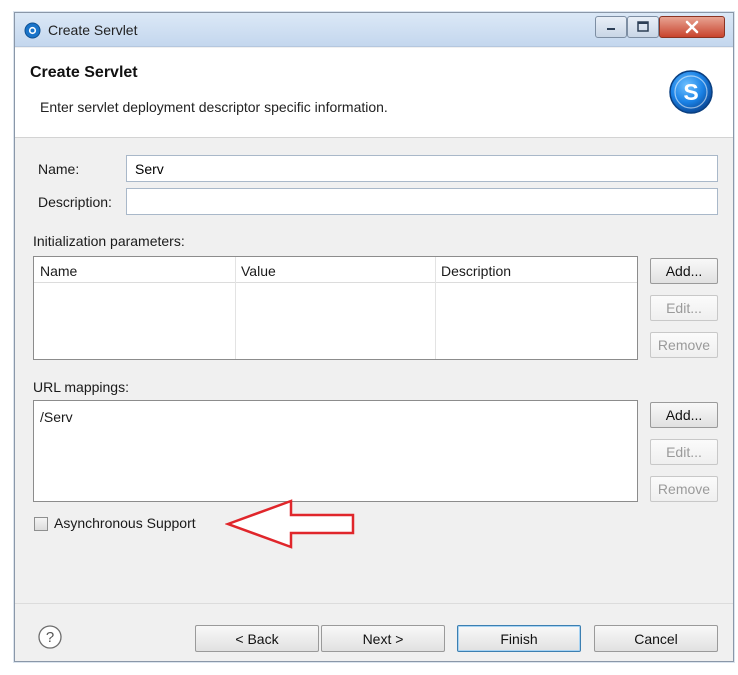  I want to click on column-header-name: Name, so click(134, 270).